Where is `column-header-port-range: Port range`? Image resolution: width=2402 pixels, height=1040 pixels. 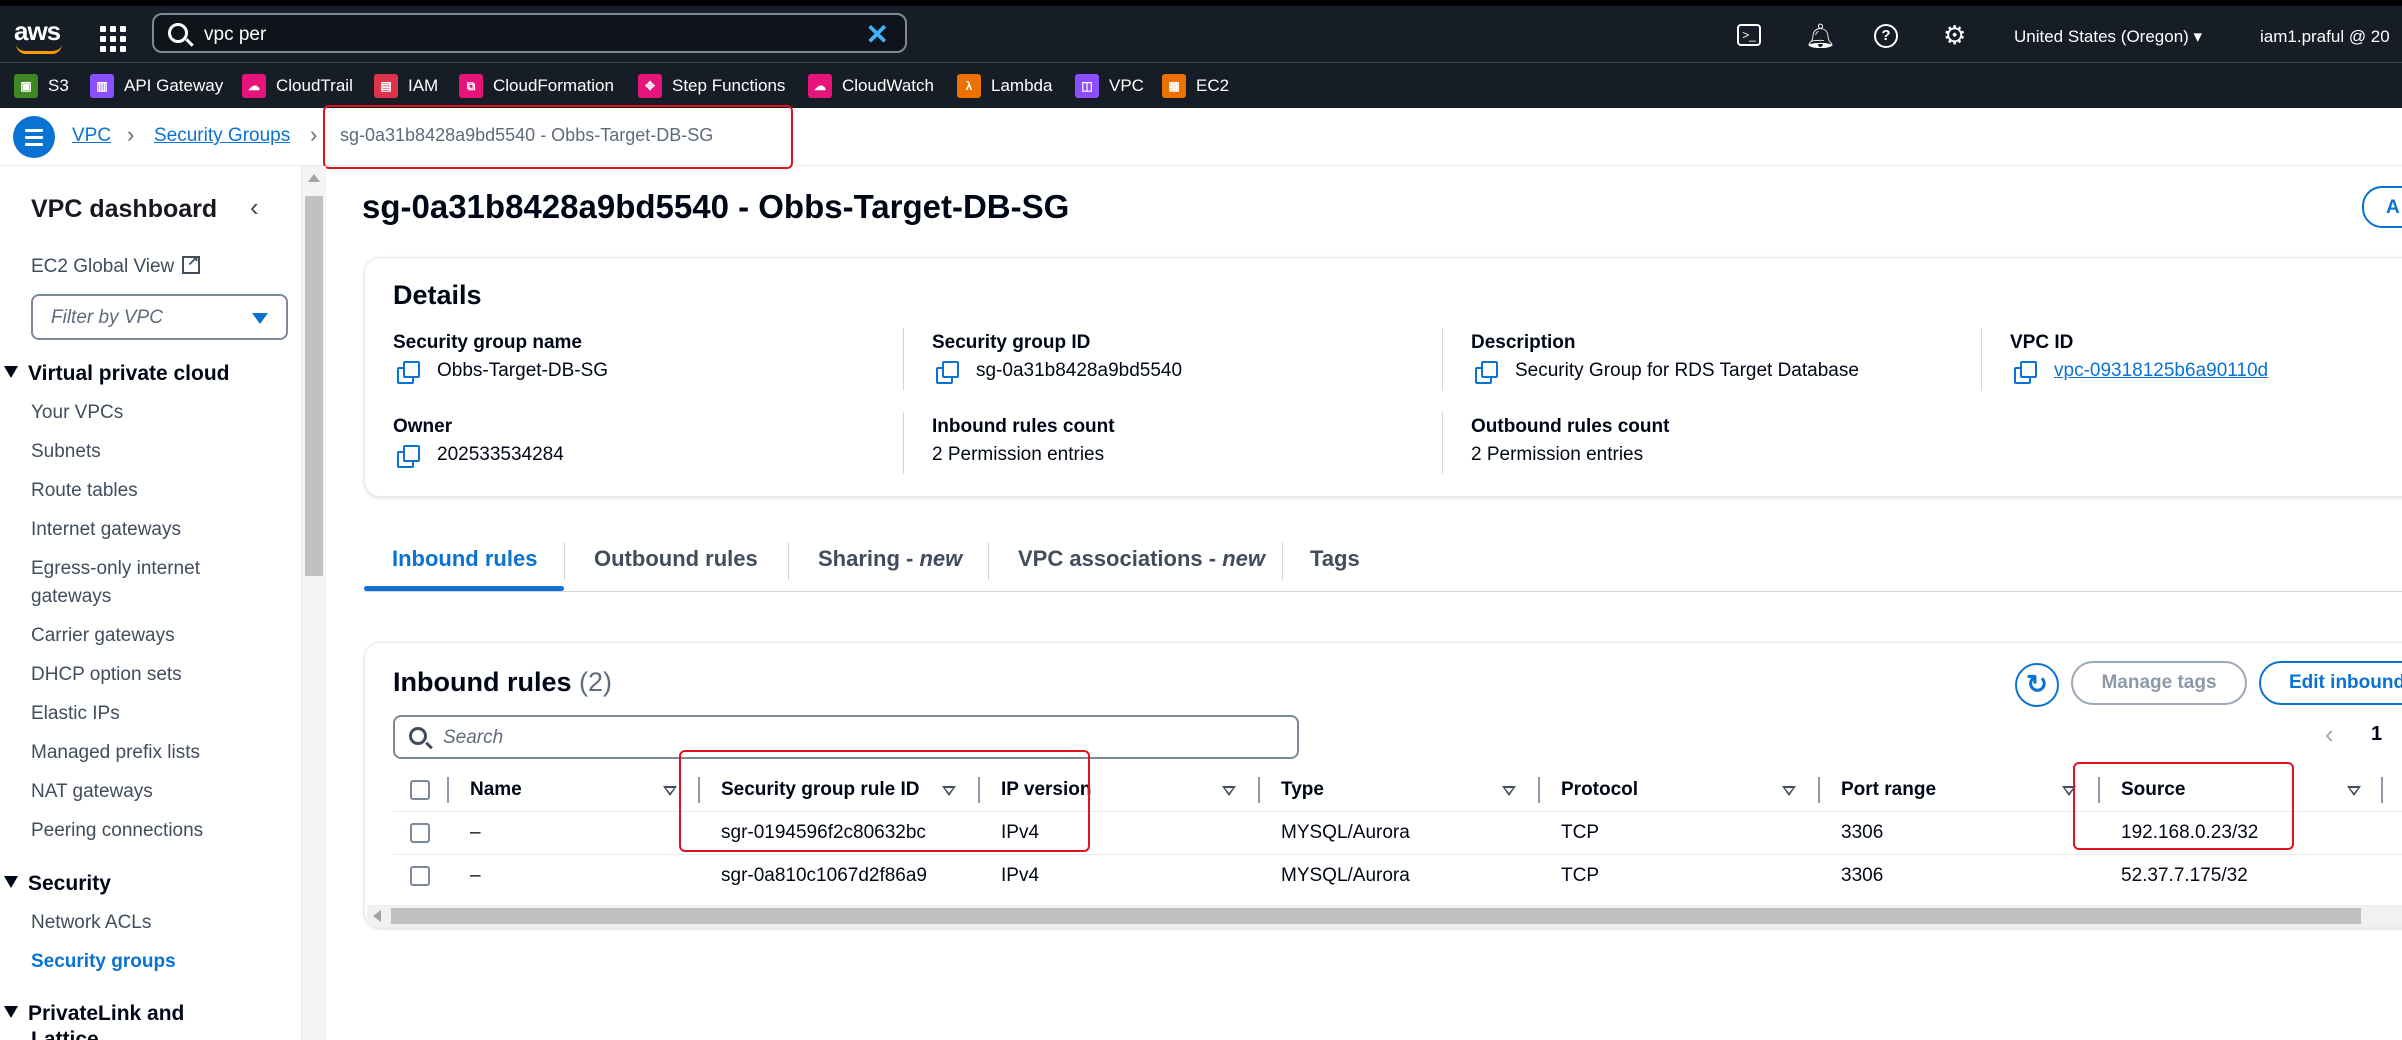
column-header-port-range: Port range is located at coordinates (1888, 790).